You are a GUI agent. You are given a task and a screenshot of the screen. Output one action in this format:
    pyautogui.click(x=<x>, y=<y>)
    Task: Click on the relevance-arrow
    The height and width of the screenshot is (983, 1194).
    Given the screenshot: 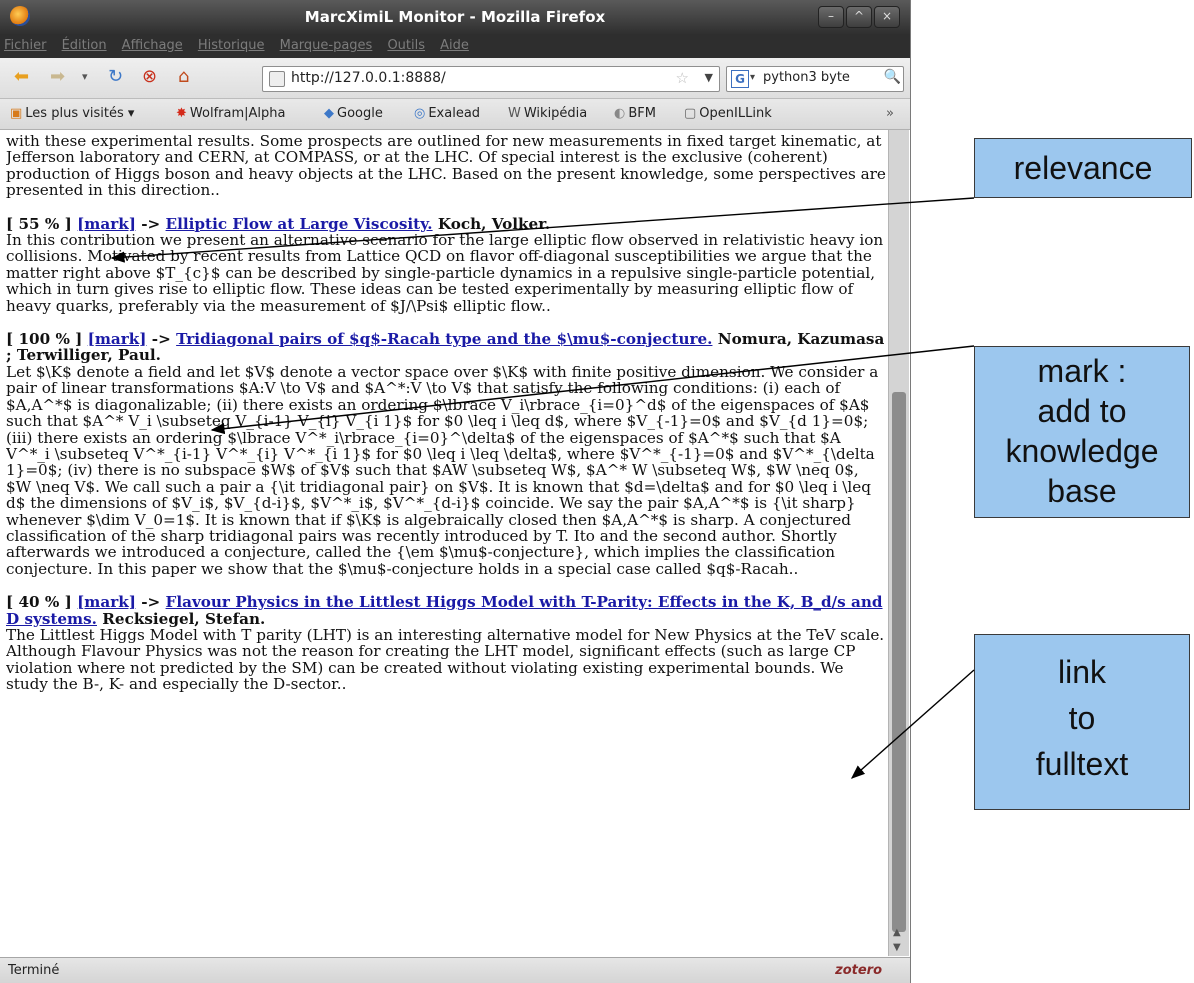 What is the action you would take?
    pyautogui.click(x=542, y=230)
    